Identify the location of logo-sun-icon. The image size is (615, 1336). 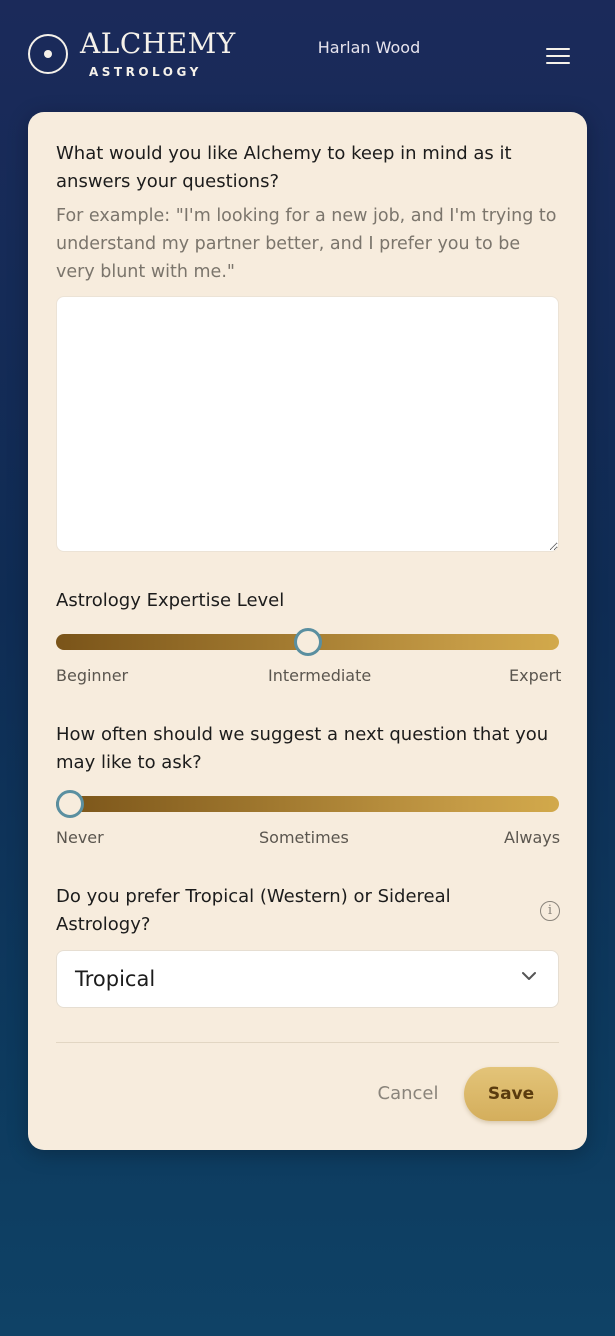
(48, 54).